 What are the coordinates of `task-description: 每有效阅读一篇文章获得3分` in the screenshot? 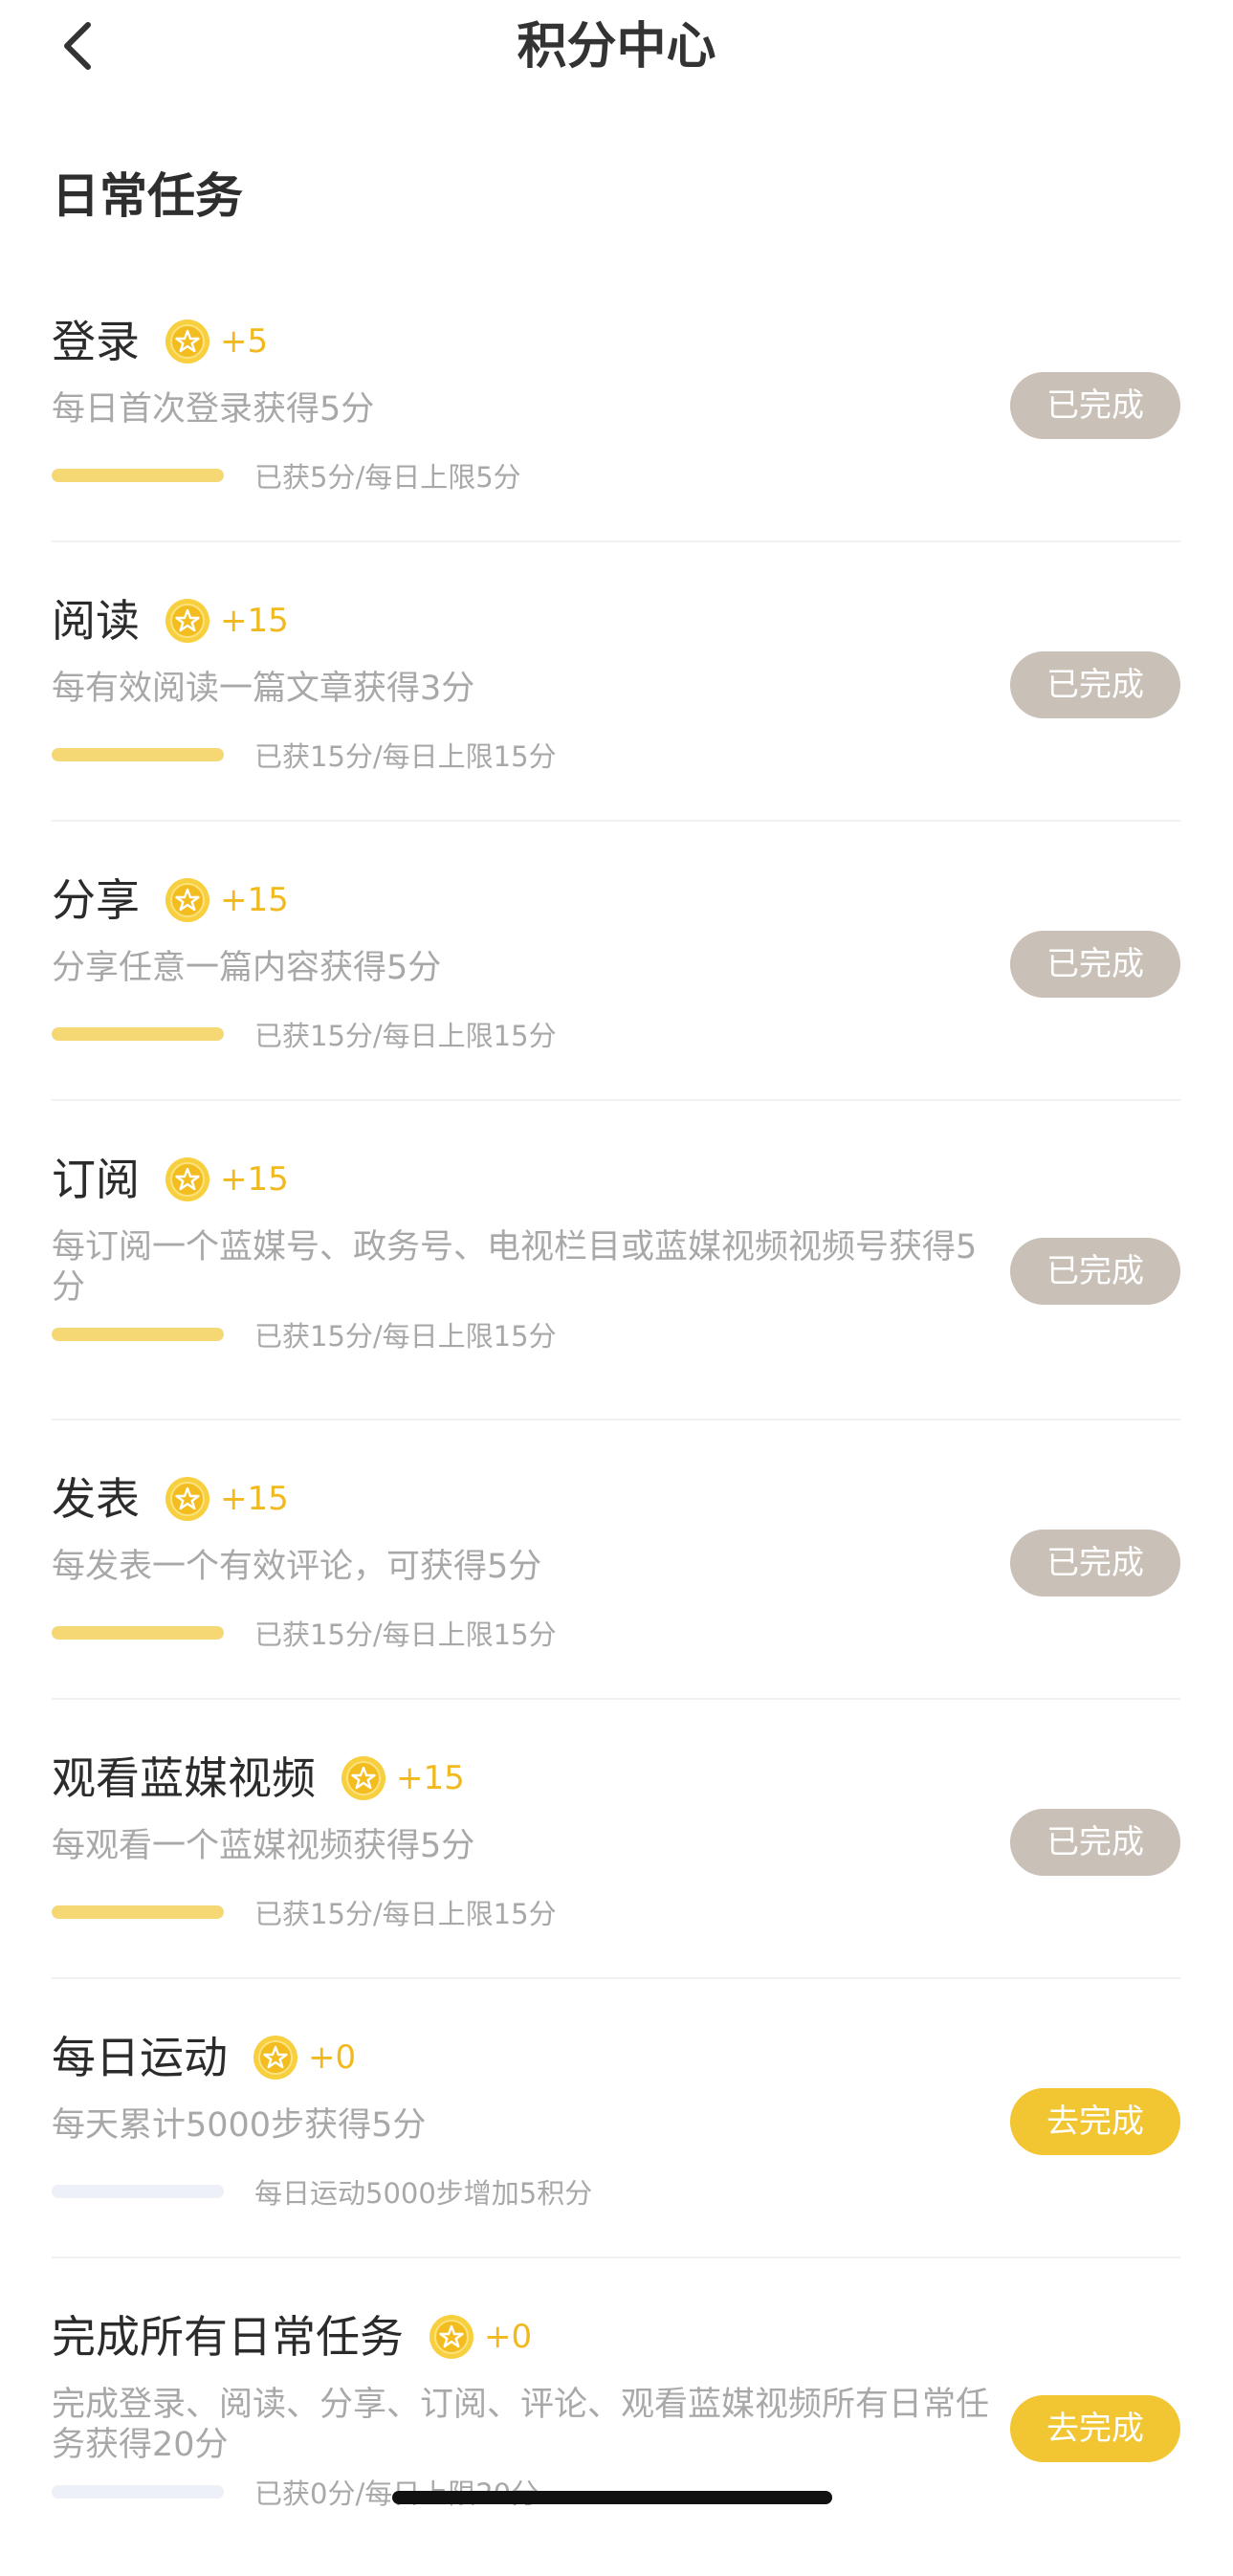 It's located at (263, 689).